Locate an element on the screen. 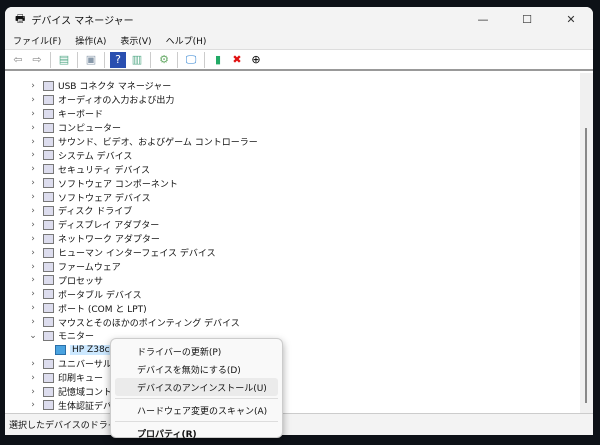  minimize-button: — is located at coordinates (483, 19).